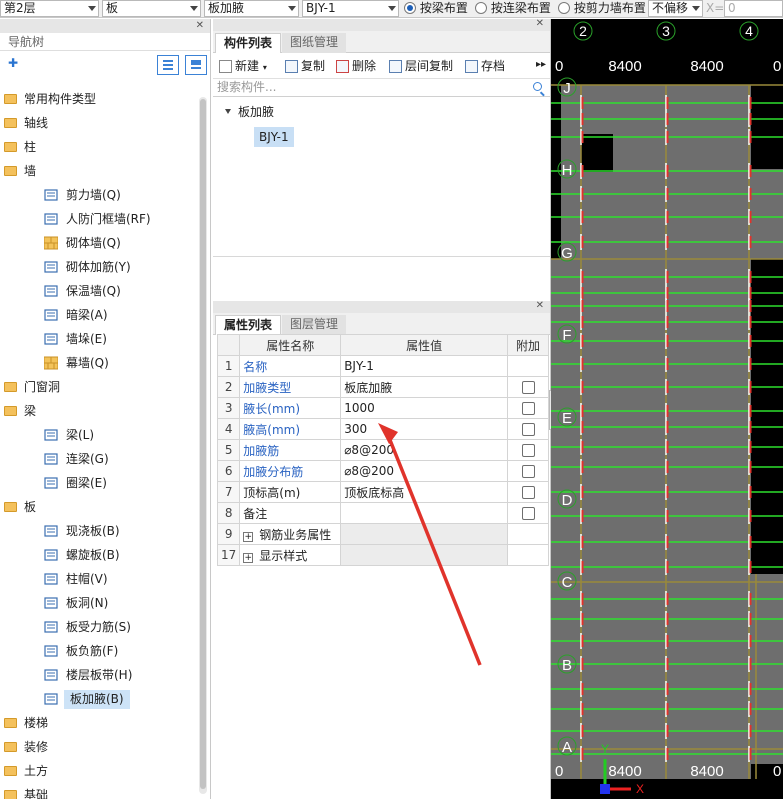 The width and height of the screenshot is (783, 799). What do you see at coordinates (388, 433) in the screenshot?
I see `annotation-arrow-head` at bounding box center [388, 433].